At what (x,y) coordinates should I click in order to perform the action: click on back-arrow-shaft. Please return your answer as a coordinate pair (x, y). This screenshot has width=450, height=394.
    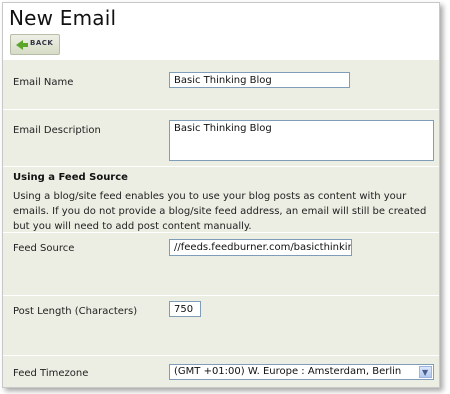
    Looking at the image, I should click on (25, 45).